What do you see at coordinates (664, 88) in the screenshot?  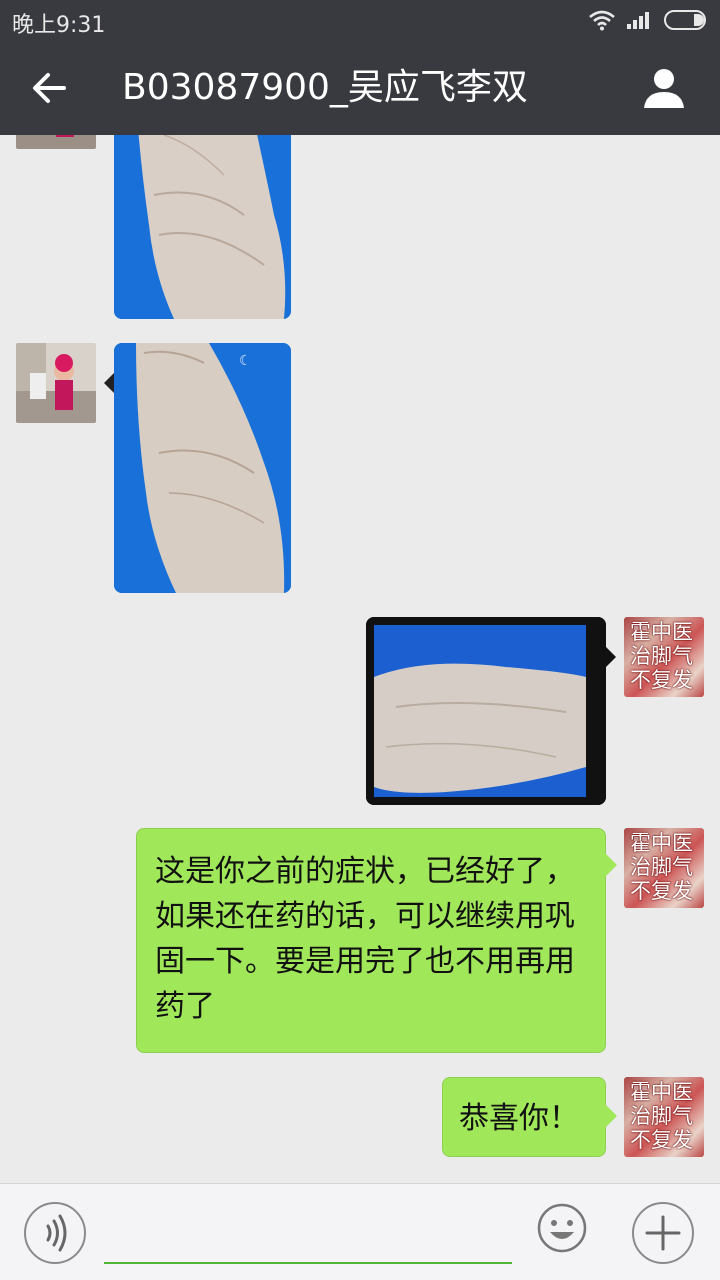 I see `person-icon` at bounding box center [664, 88].